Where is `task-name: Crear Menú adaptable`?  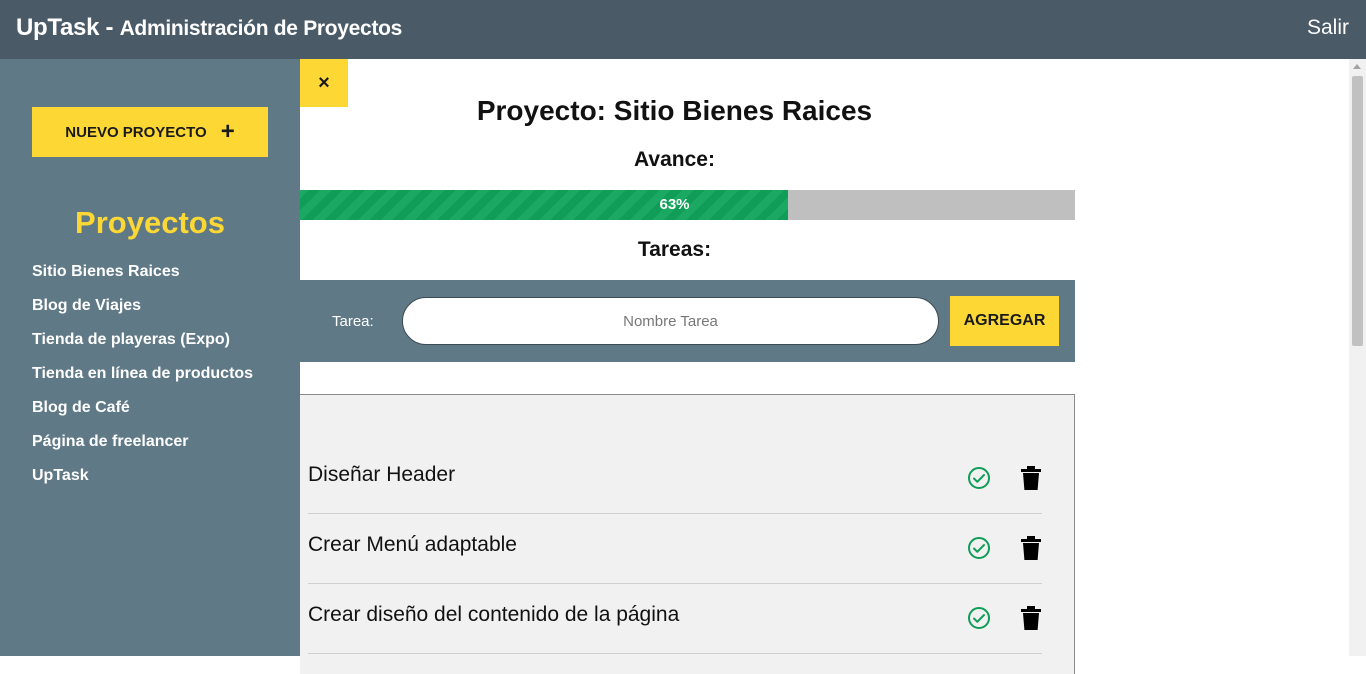 task-name: Crear Menú adaptable is located at coordinates (412, 544).